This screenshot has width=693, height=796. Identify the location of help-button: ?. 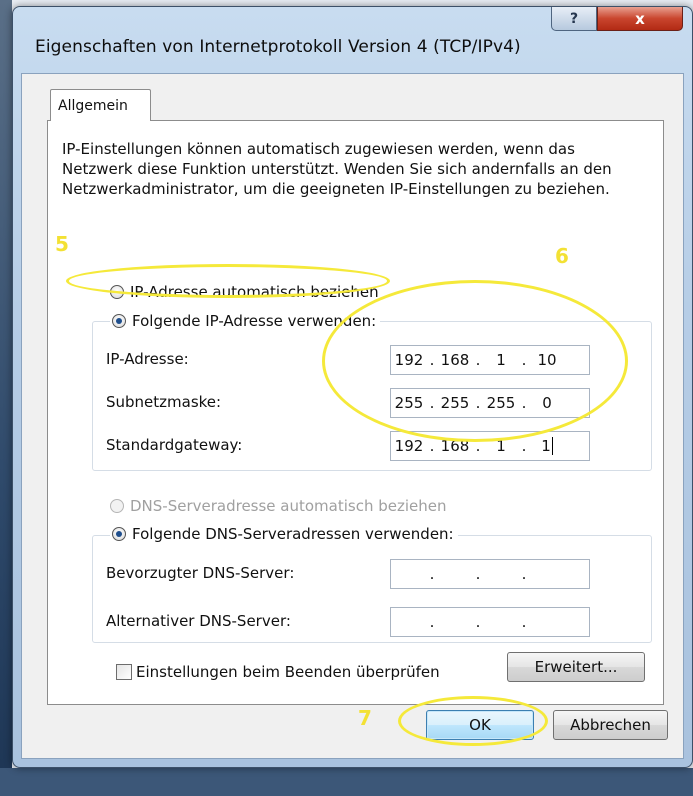
(574, 19).